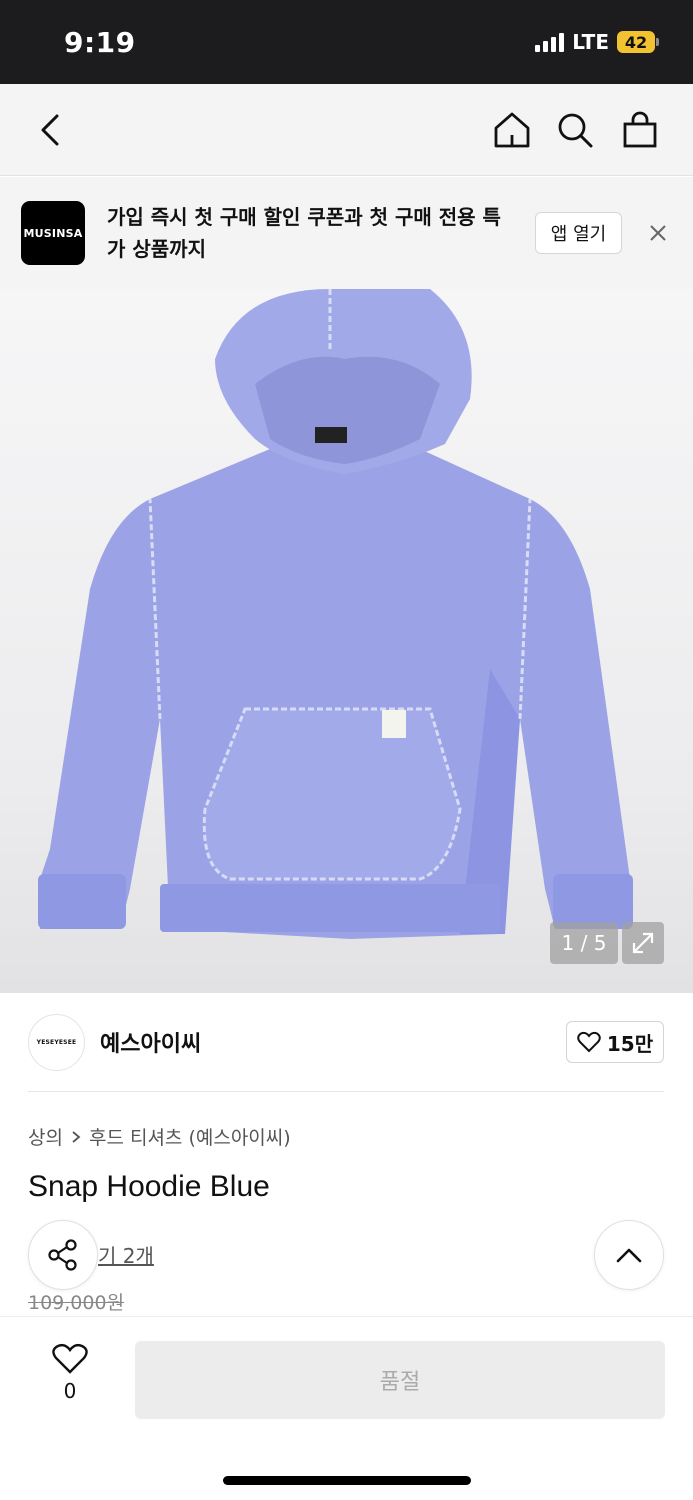  What do you see at coordinates (346, 130) in the screenshot?
I see `nav-bar` at bounding box center [346, 130].